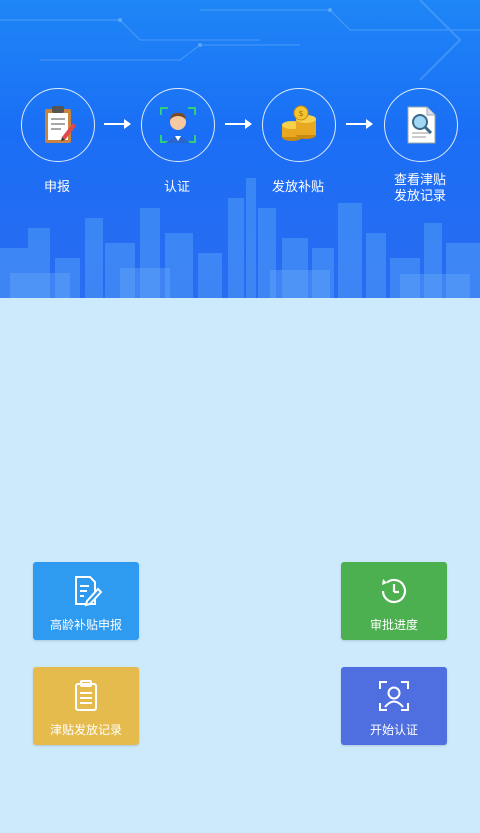 The height and width of the screenshot is (833, 480). I want to click on apply-subsidy-button: 高龄补贴申报, so click(86, 601).